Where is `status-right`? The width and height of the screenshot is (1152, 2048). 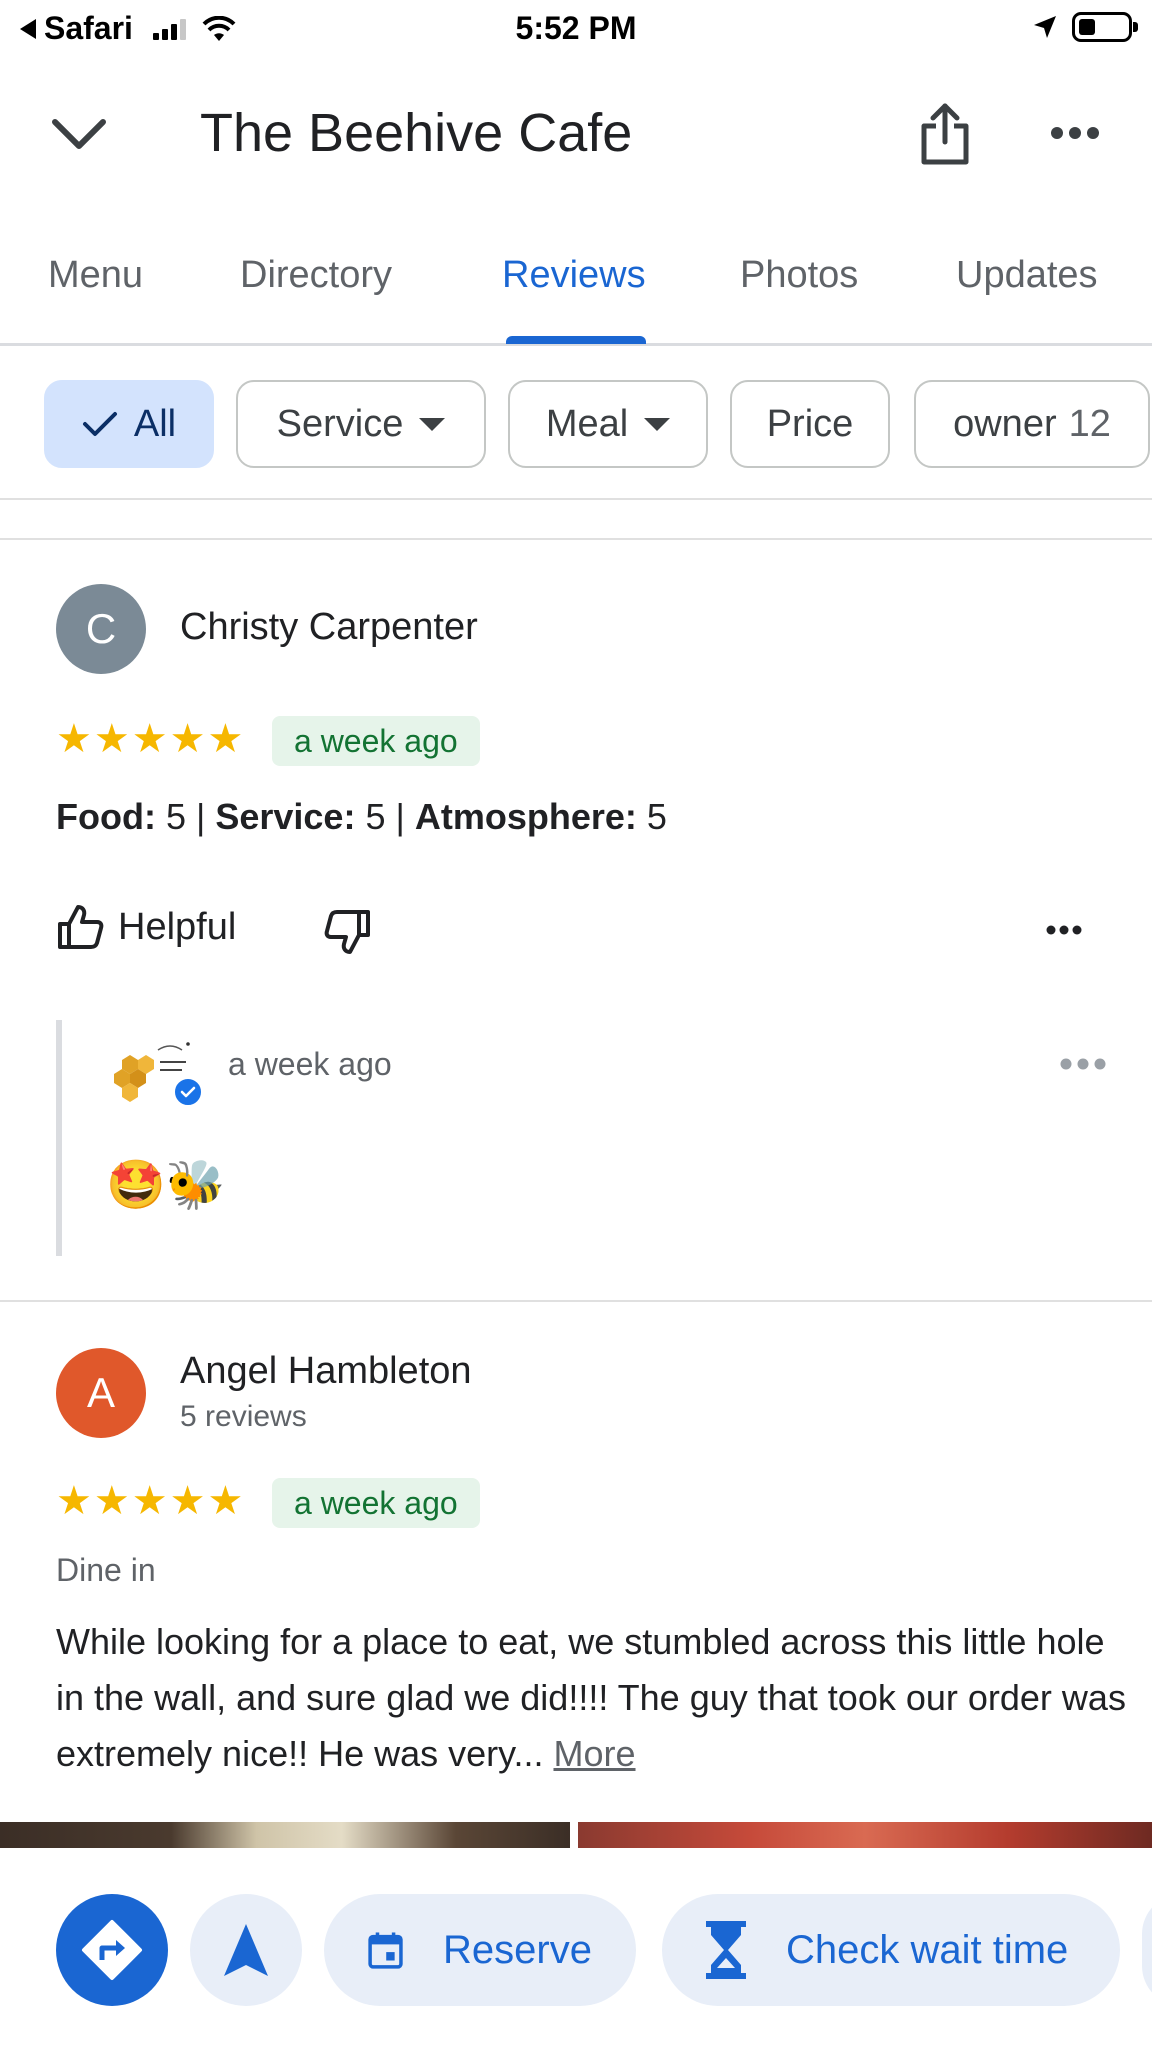
status-right is located at coordinates (1085, 27).